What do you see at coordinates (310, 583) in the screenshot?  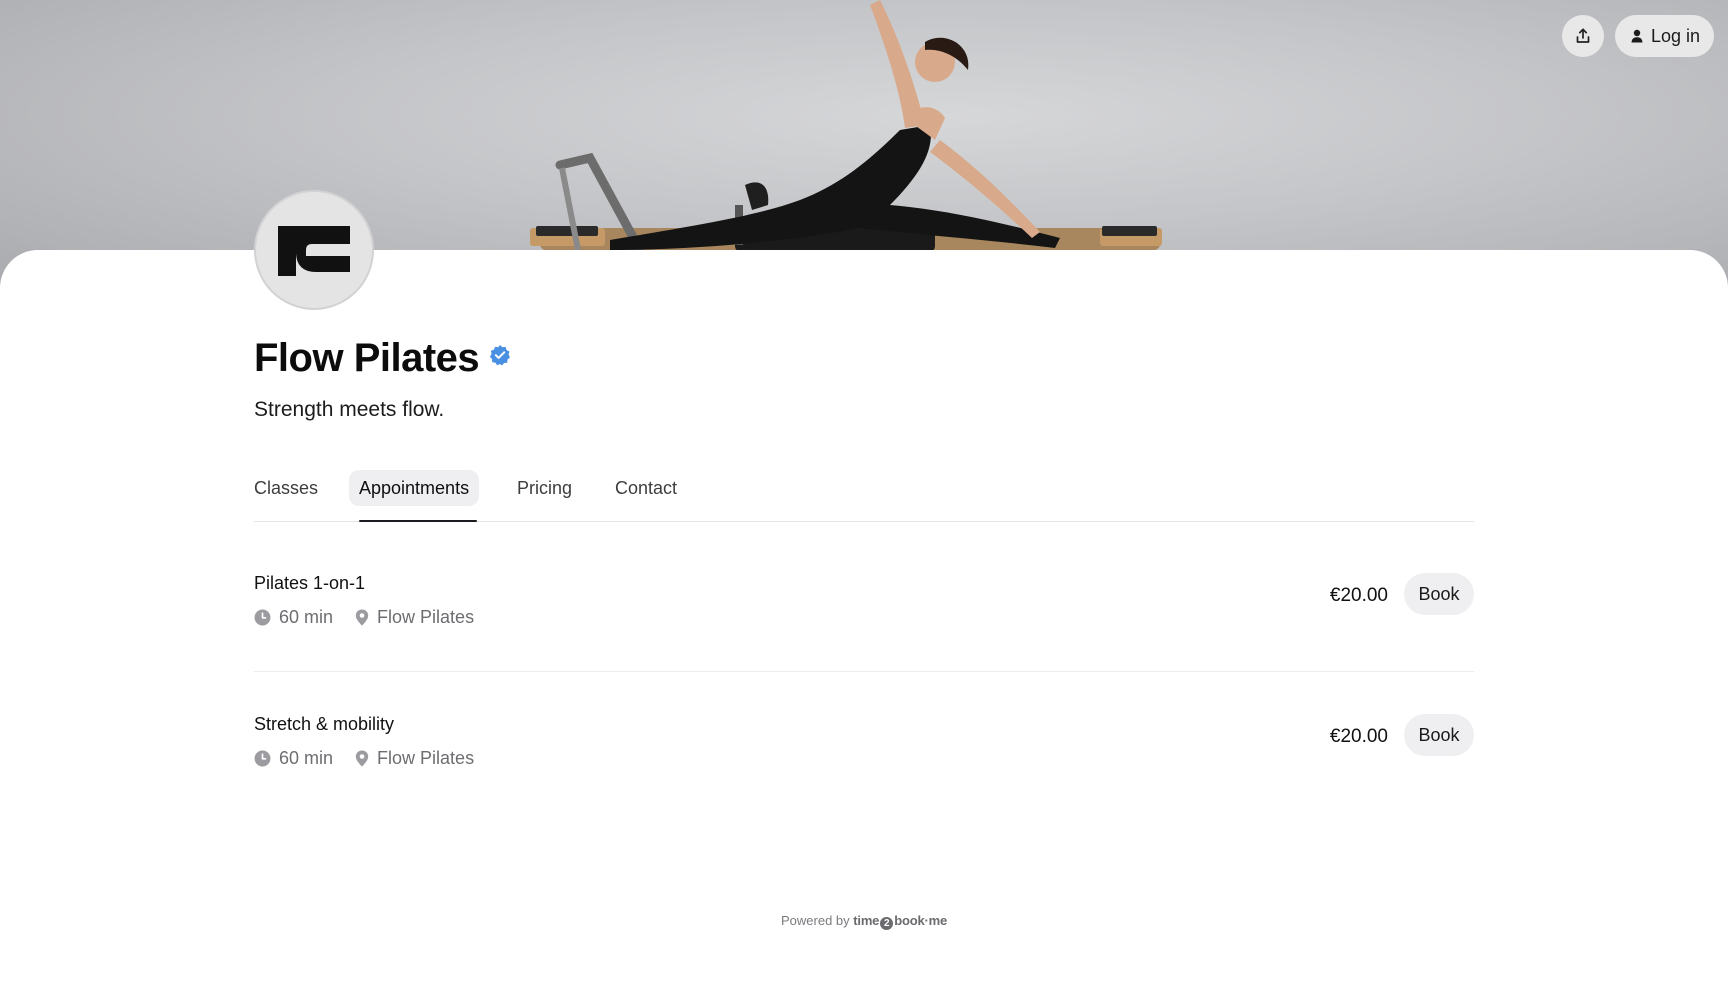 I see `service-name: Pilates 1-on-1` at bounding box center [310, 583].